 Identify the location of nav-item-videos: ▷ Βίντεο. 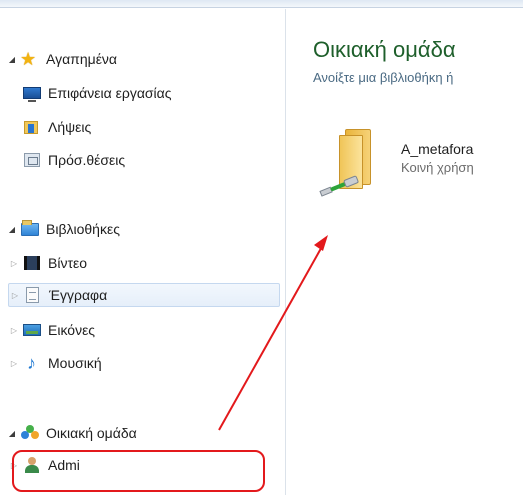
(47, 263).